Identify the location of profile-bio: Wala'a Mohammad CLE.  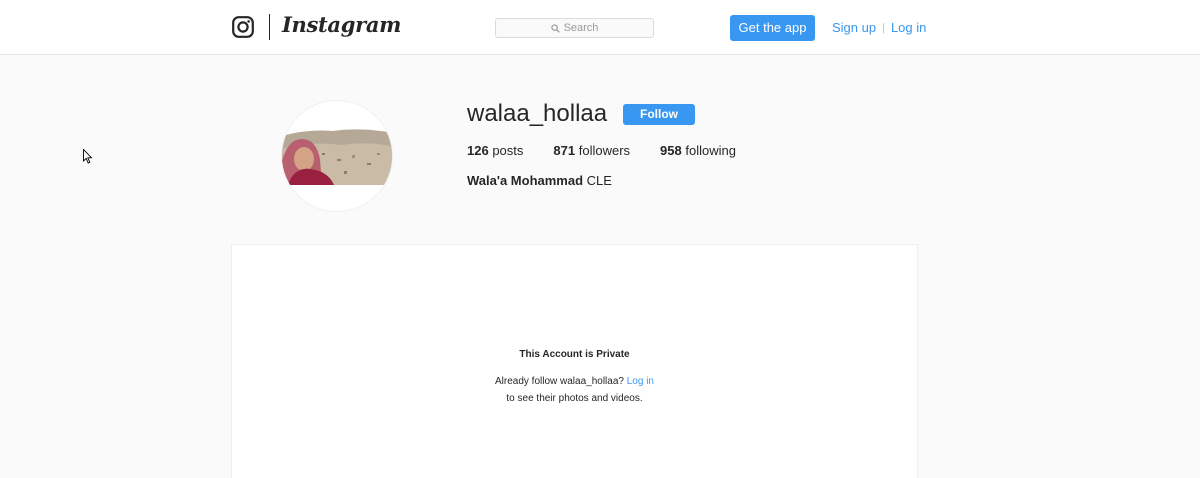
(539, 180).